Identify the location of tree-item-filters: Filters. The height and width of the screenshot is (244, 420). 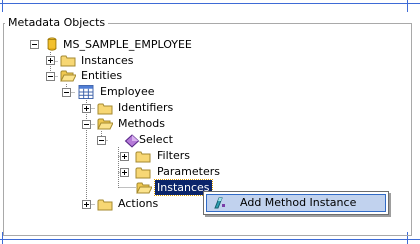
(173, 155).